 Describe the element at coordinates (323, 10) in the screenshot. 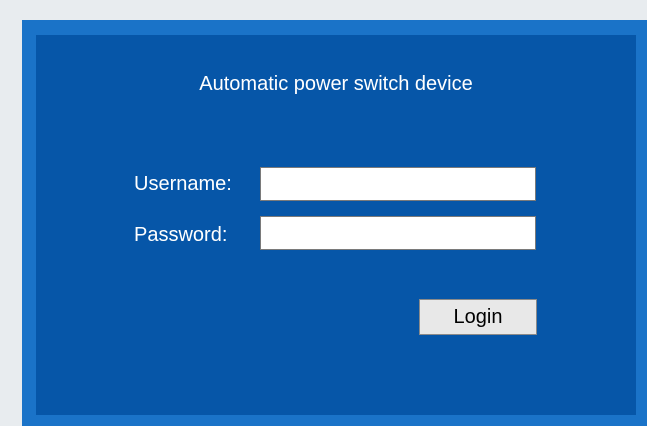

I see `top-margin` at that location.